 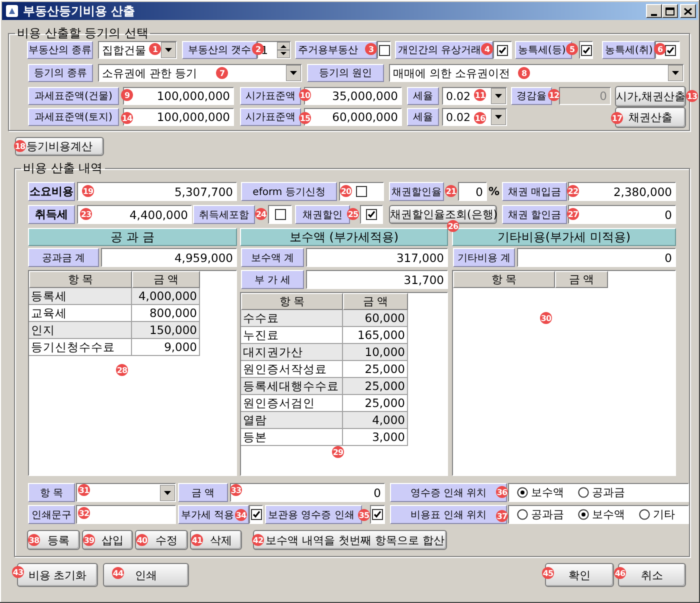 What do you see at coordinates (292, 437) in the screenshot?
I see `table-cell: 등본` at bounding box center [292, 437].